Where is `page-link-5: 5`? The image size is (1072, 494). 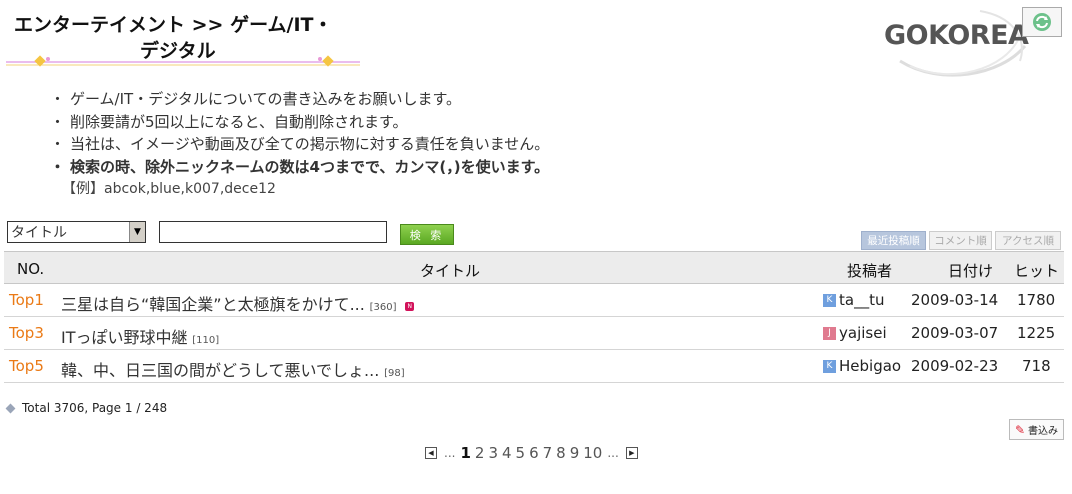
page-link-5: 5 is located at coordinates (521, 453).